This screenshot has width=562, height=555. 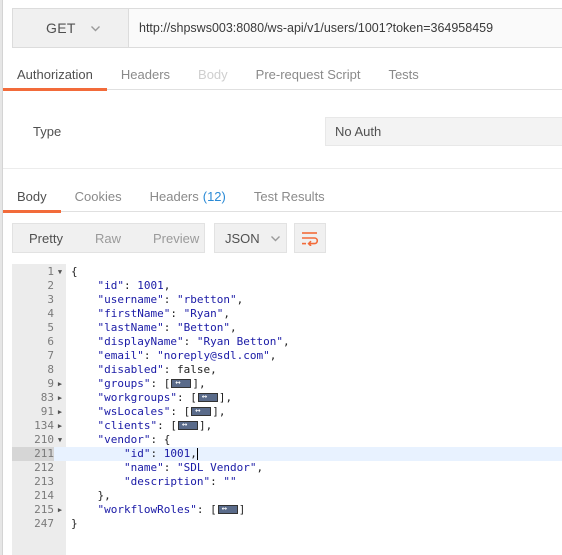 What do you see at coordinates (287, 383) in the screenshot?
I see `code-line: 9▶ "groups": [],` at bounding box center [287, 383].